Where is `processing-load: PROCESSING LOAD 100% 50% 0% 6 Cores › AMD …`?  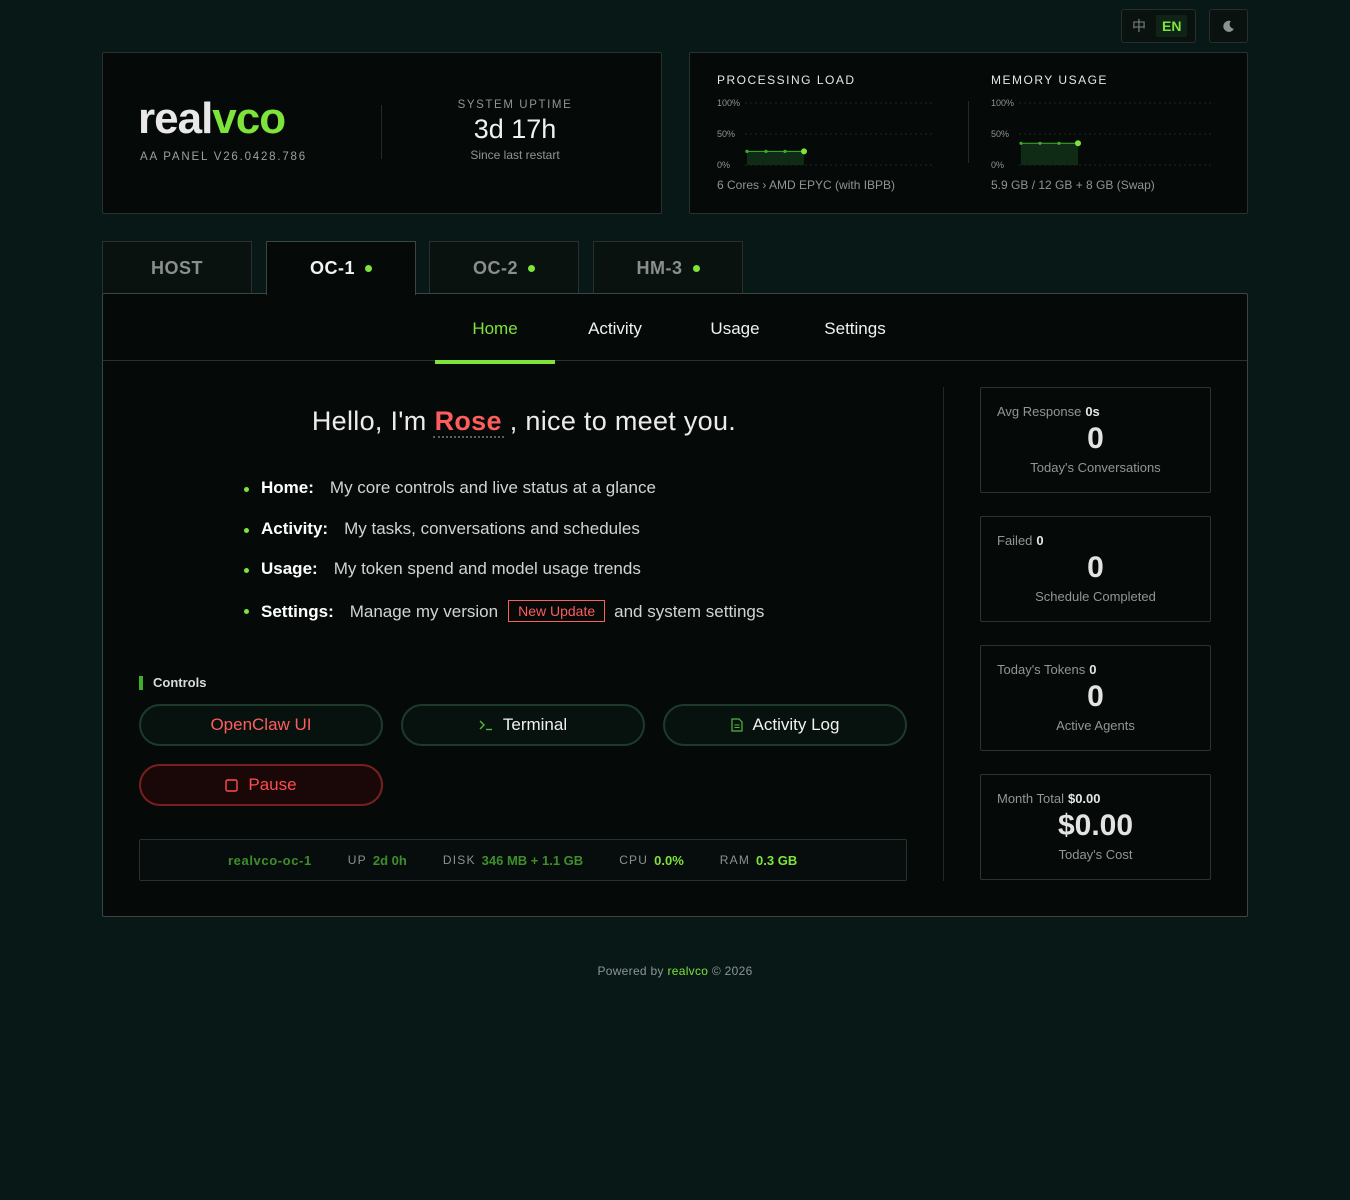 processing-load: PROCESSING LOAD 100% 50% 0% 6 Cores › AMD … is located at coordinates (832, 132).